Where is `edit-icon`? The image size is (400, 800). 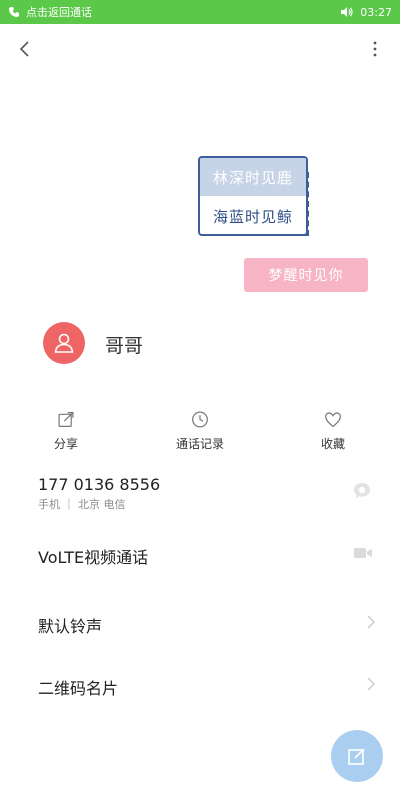
edit-icon is located at coordinates (356, 756).